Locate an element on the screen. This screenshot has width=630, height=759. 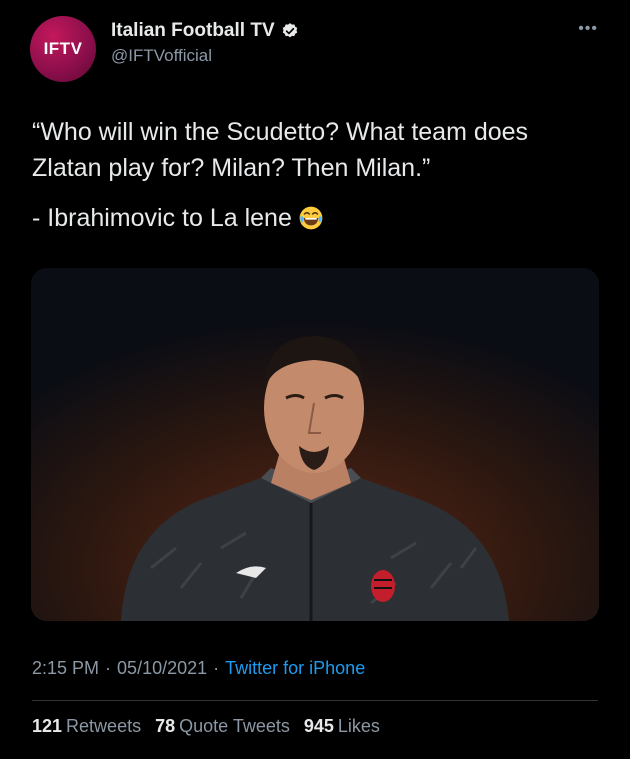
divider is located at coordinates (315, 700).